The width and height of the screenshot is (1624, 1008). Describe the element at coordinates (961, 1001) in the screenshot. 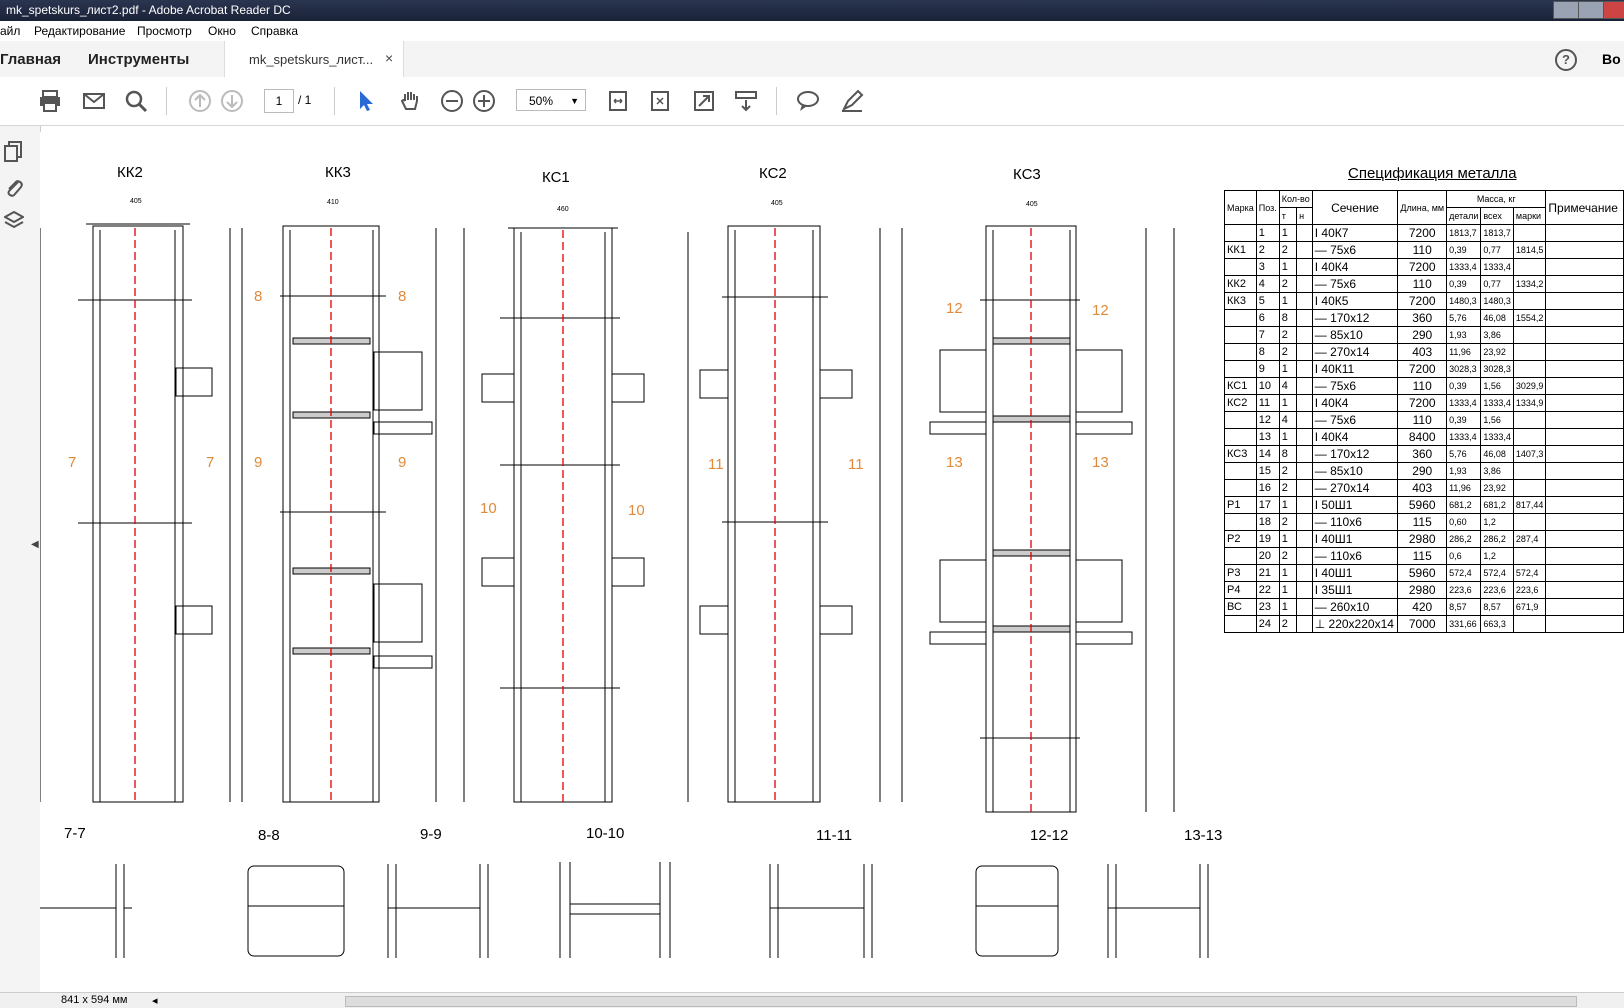

I see `horizontal-scrollbar` at that location.